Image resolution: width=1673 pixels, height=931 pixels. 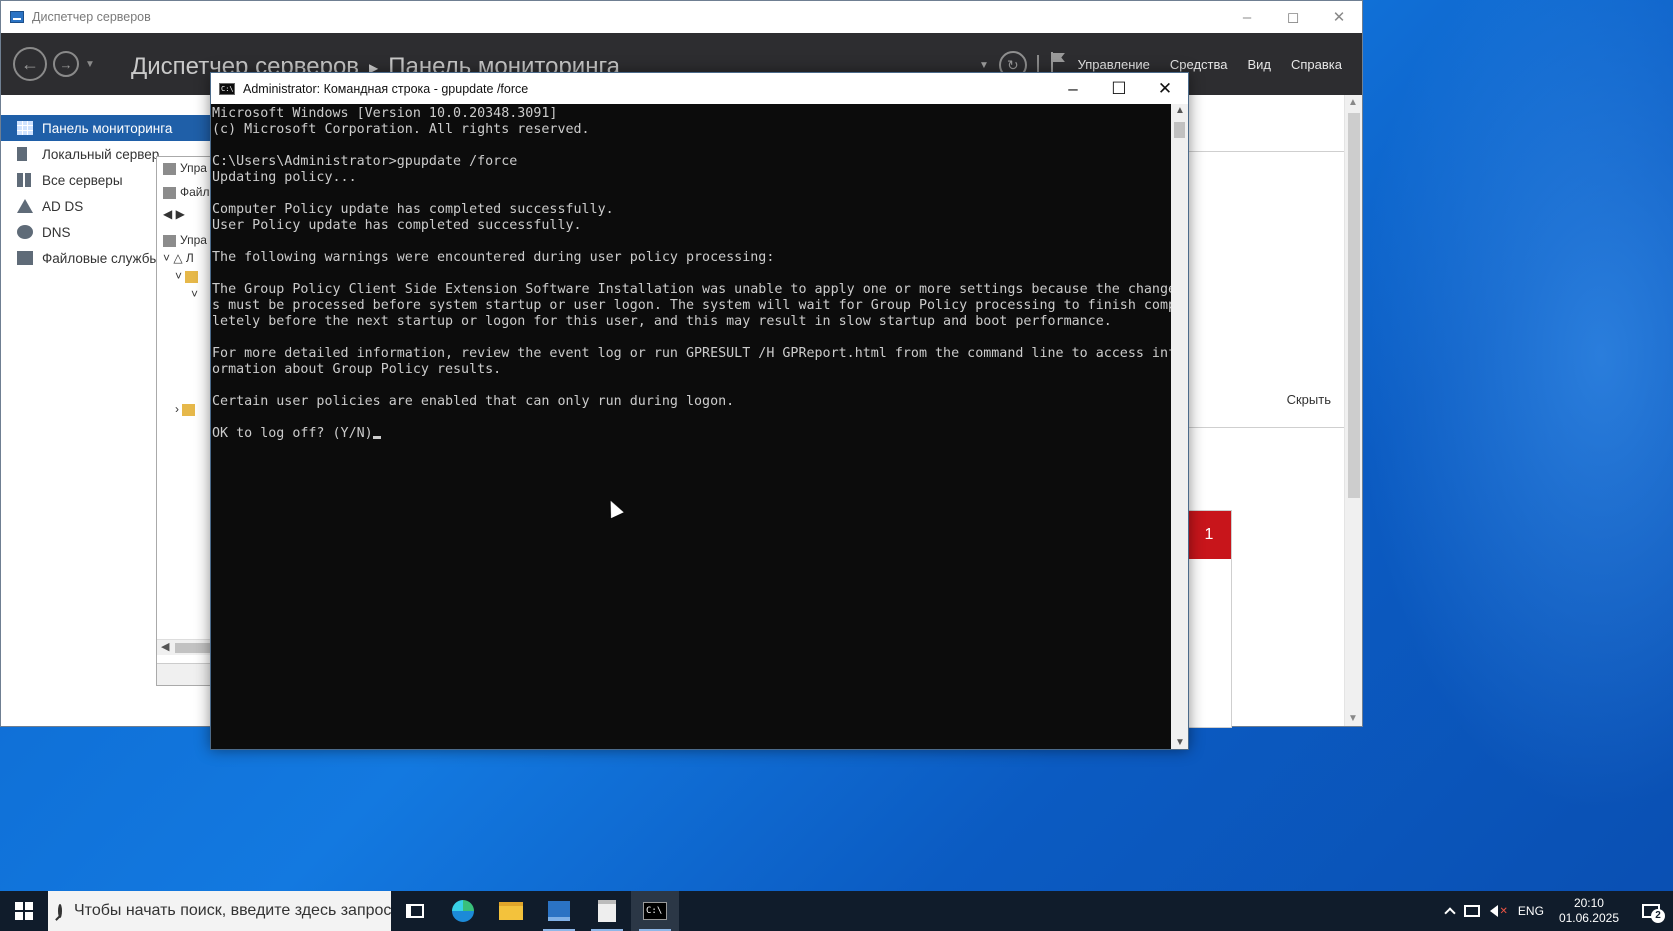 I want to click on search-icon, so click(x=60, y=911).